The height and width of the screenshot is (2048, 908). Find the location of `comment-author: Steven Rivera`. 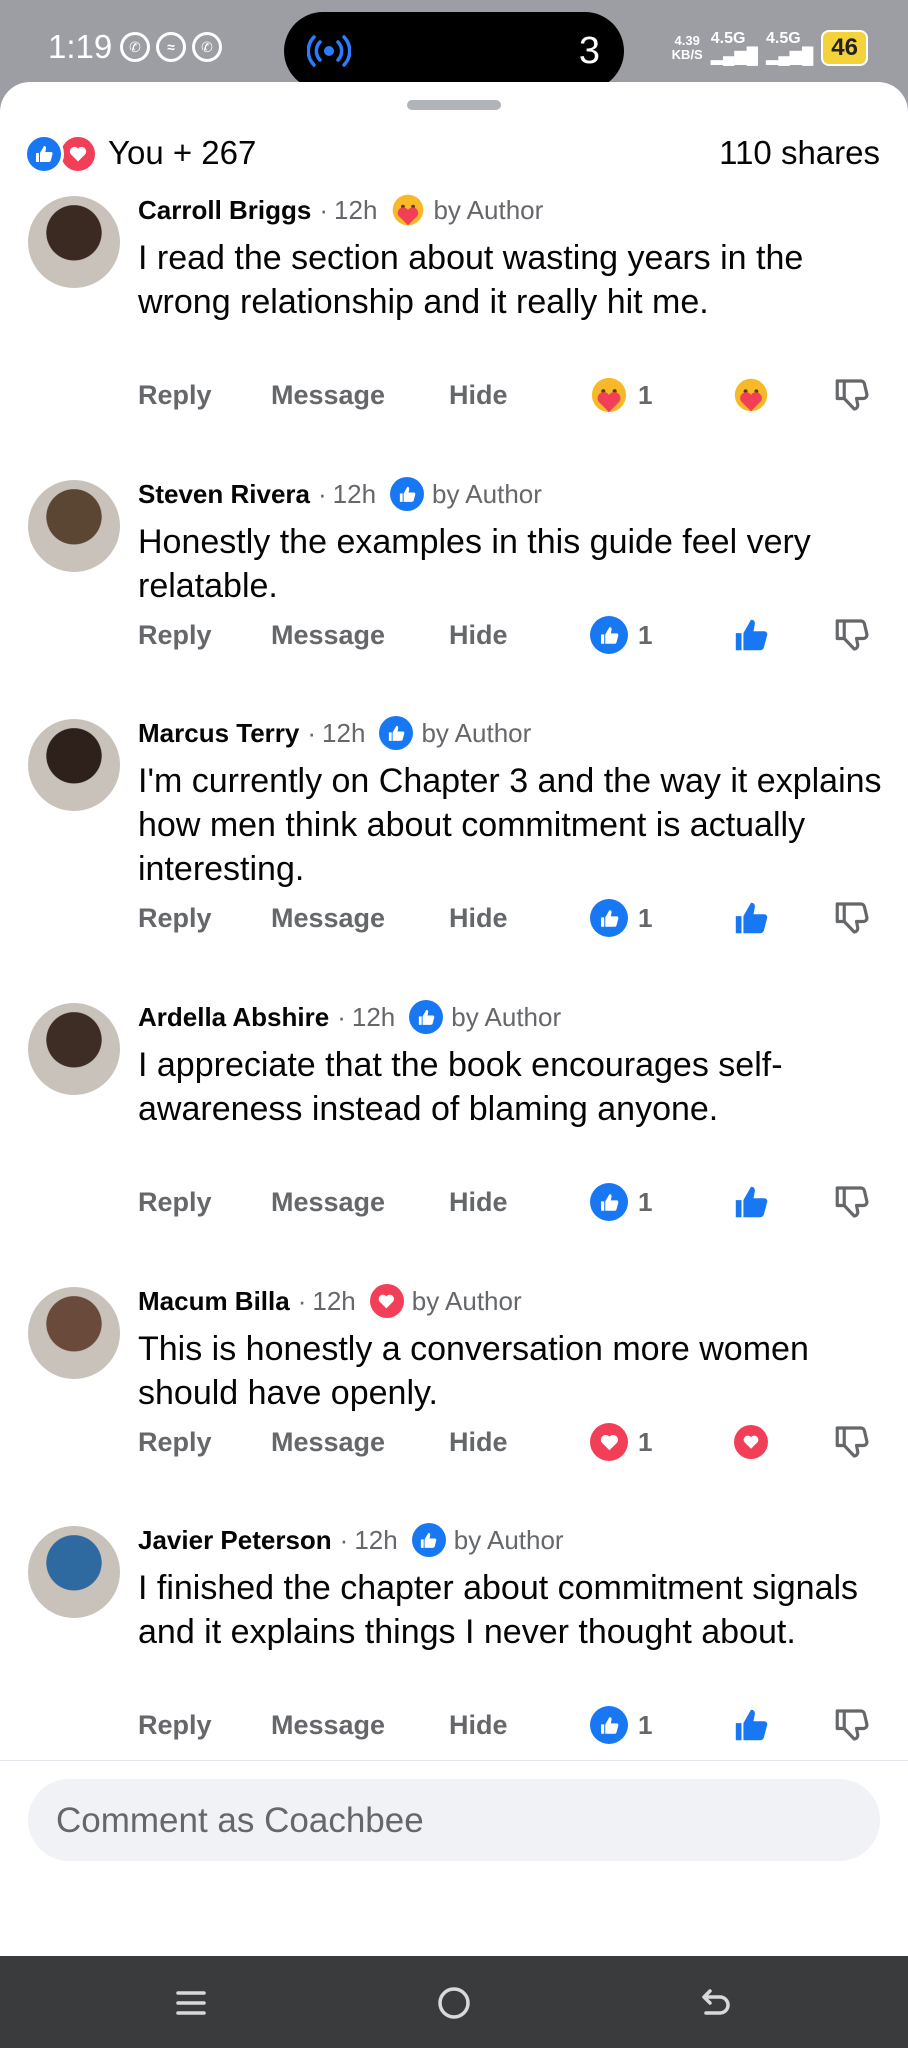

comment-author: Steven Rivera is located at coordinates (224, 494).